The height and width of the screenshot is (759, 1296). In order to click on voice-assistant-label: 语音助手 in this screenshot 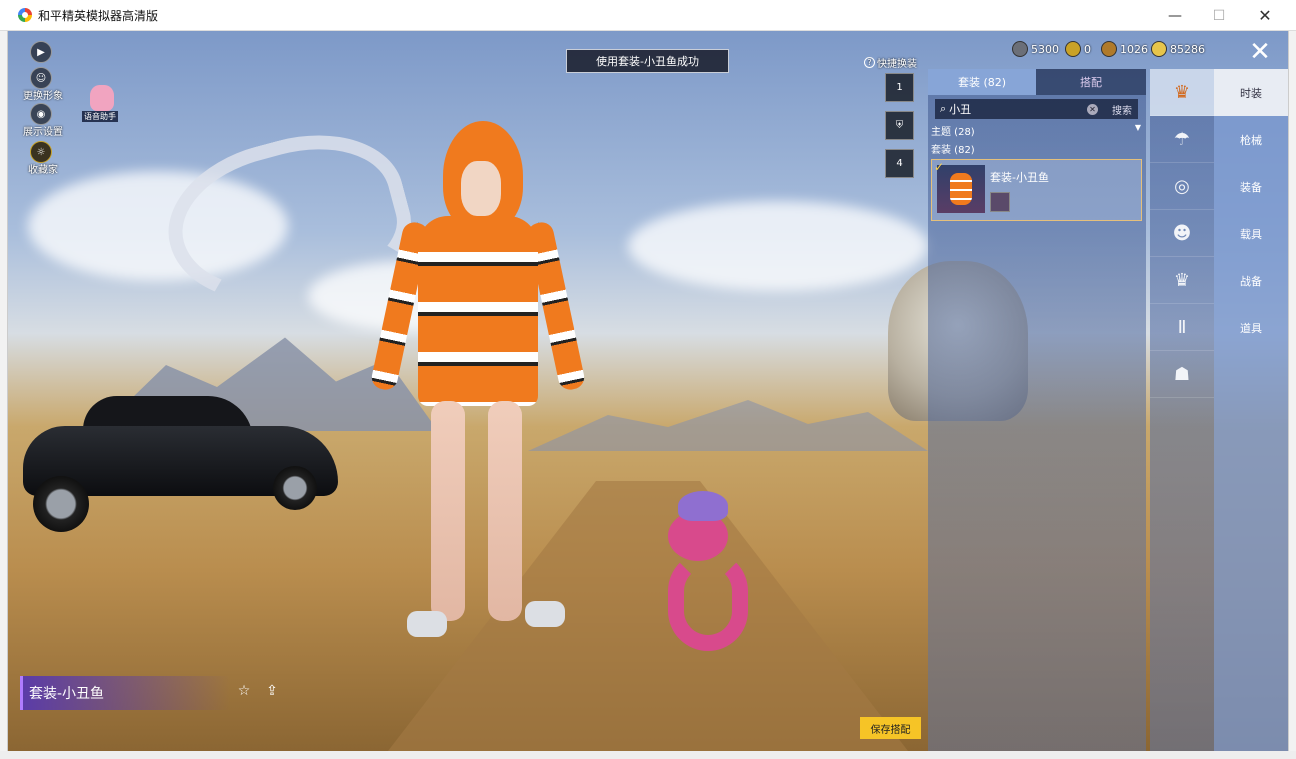, I will do `click(100, 116)`.